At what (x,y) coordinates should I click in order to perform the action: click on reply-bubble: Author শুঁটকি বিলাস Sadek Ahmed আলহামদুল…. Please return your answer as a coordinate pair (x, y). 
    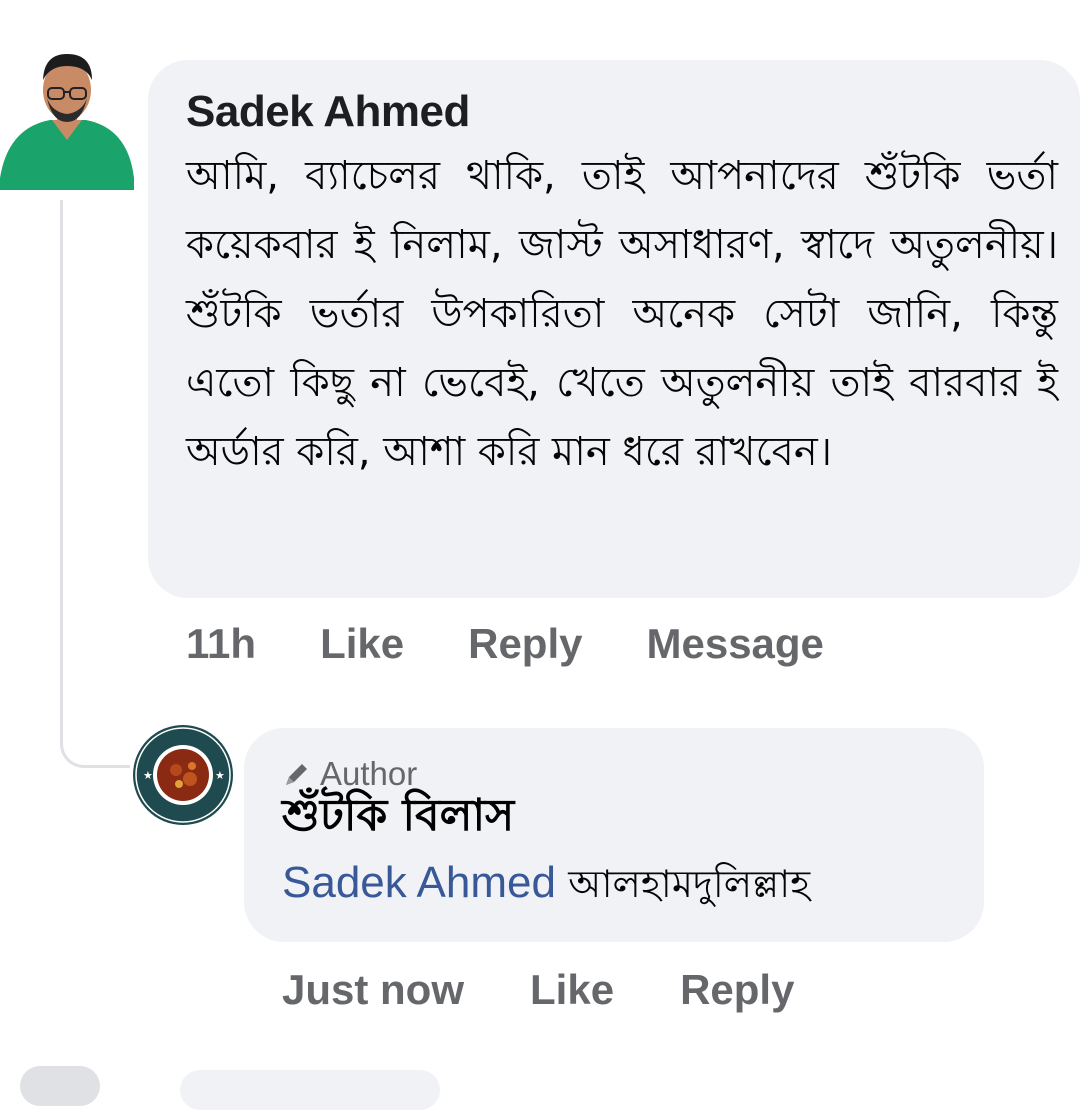
    Looking at the image, I should click on (614, 835).